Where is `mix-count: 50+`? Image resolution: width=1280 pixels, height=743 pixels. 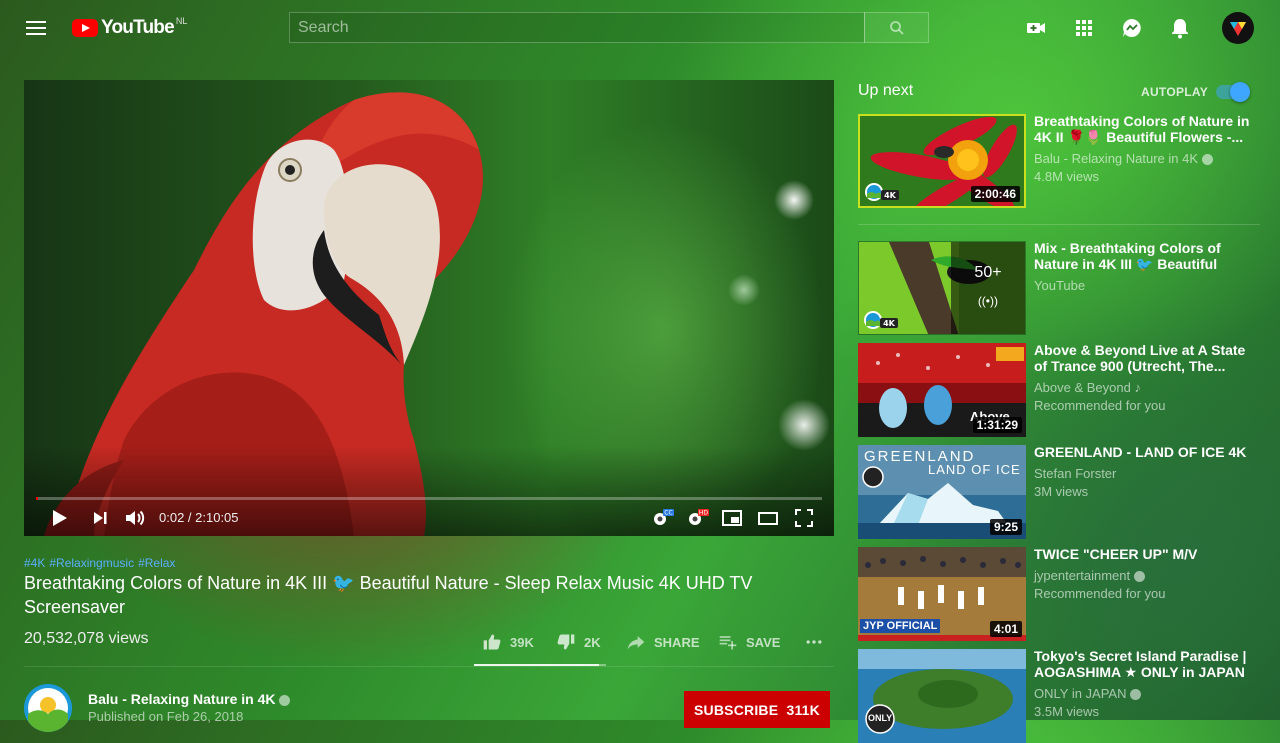
mix-count: 50+ is located at coordinates (988, 272).